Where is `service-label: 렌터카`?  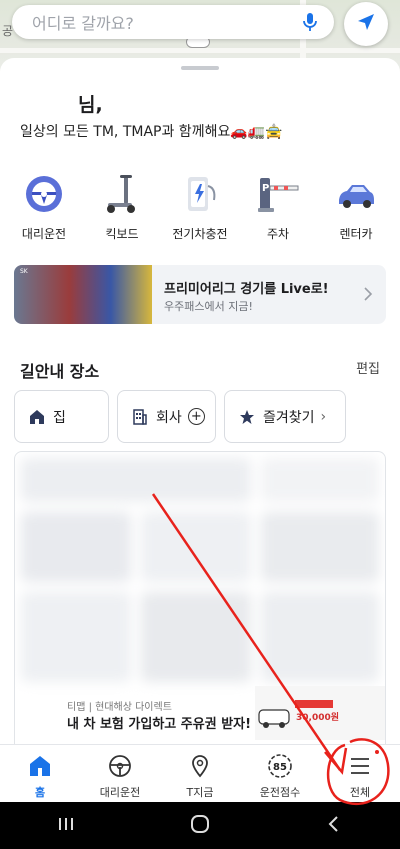 service-label: 렌터카 is located at coordinates (356, 234).